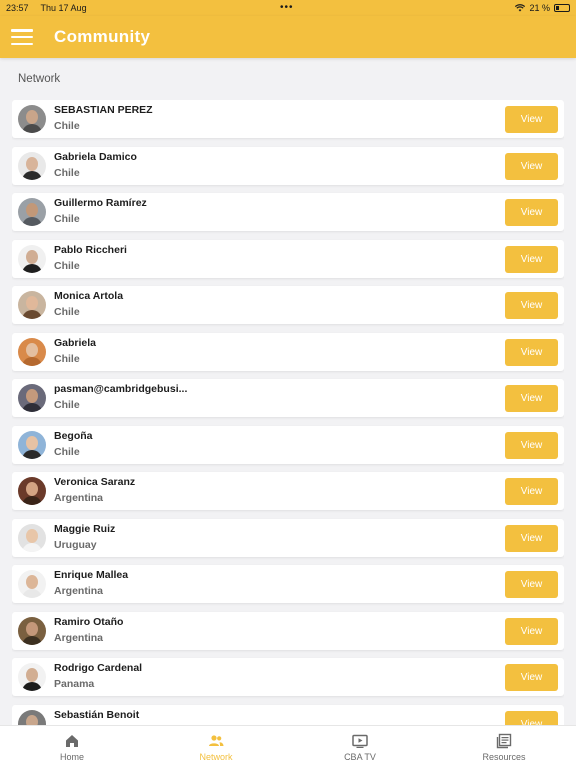 The width and height of the screenshot is (576, 768). Describe the element at coordinates (288, 258) in the screenshot. I see `member-card: Pablo Riccheri Chile View` at that location.